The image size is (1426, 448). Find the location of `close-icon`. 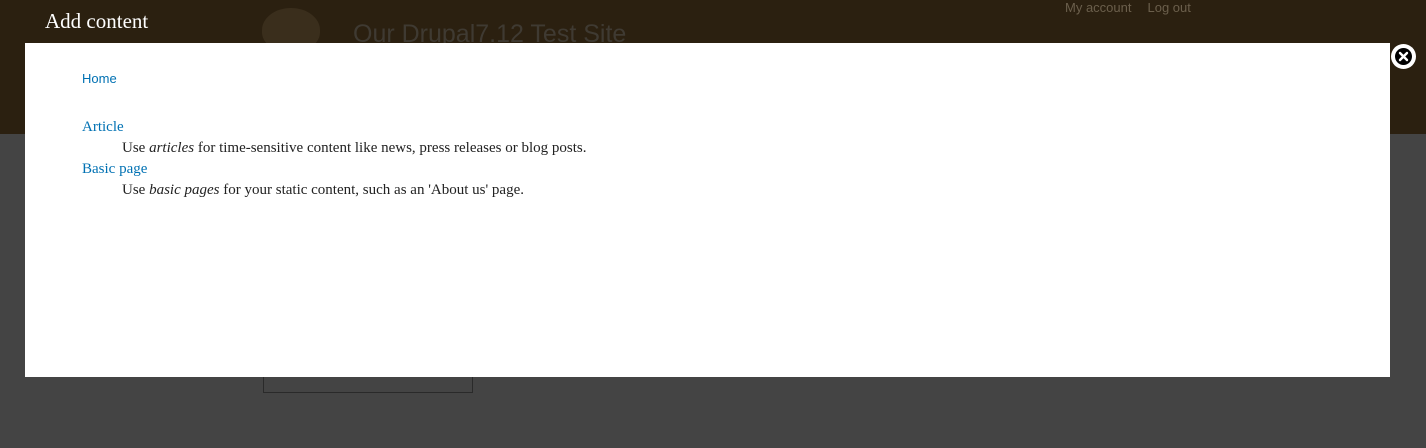

close-icon is located at coordinates (1403, 56).